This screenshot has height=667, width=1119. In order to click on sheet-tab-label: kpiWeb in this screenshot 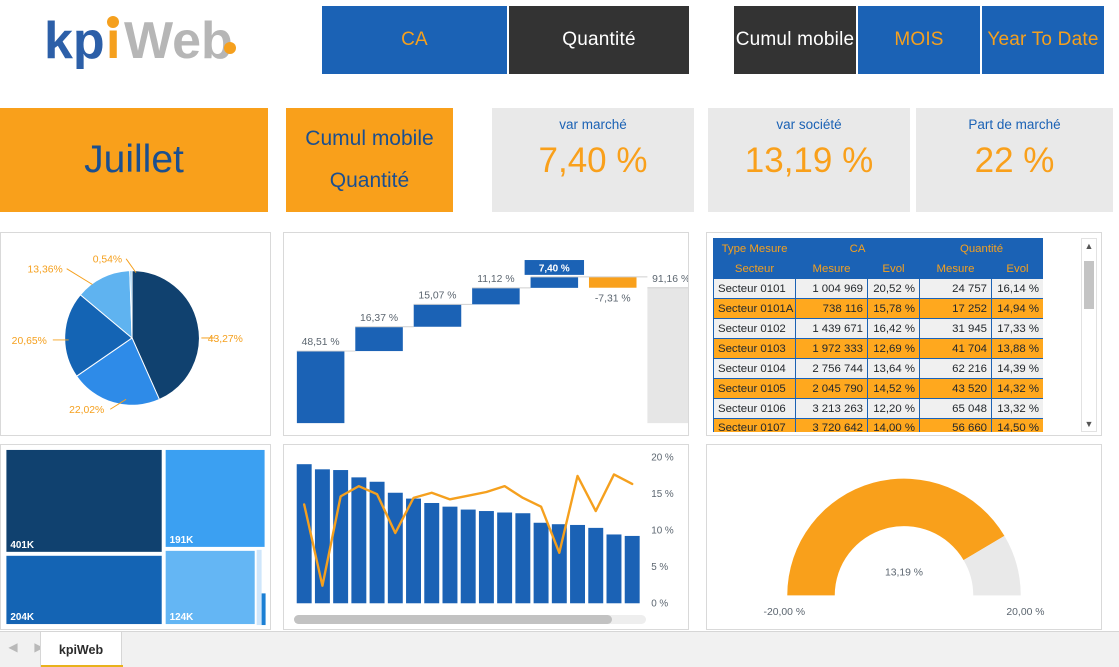, I will do `click(81, 650)`.